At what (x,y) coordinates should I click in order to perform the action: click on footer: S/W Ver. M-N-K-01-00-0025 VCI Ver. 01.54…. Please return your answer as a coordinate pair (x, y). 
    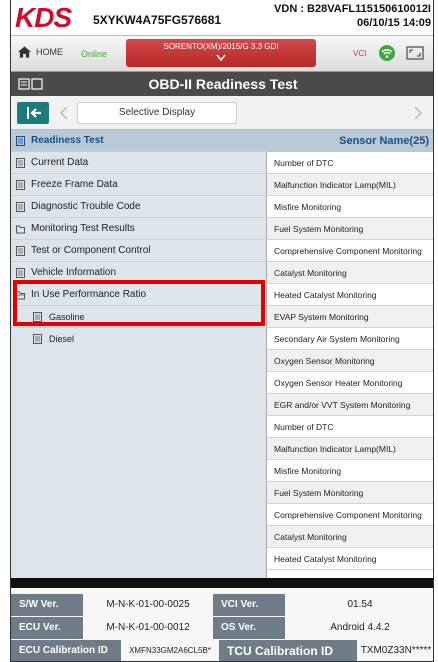
    Looking at the image, I should click on (222, 624).